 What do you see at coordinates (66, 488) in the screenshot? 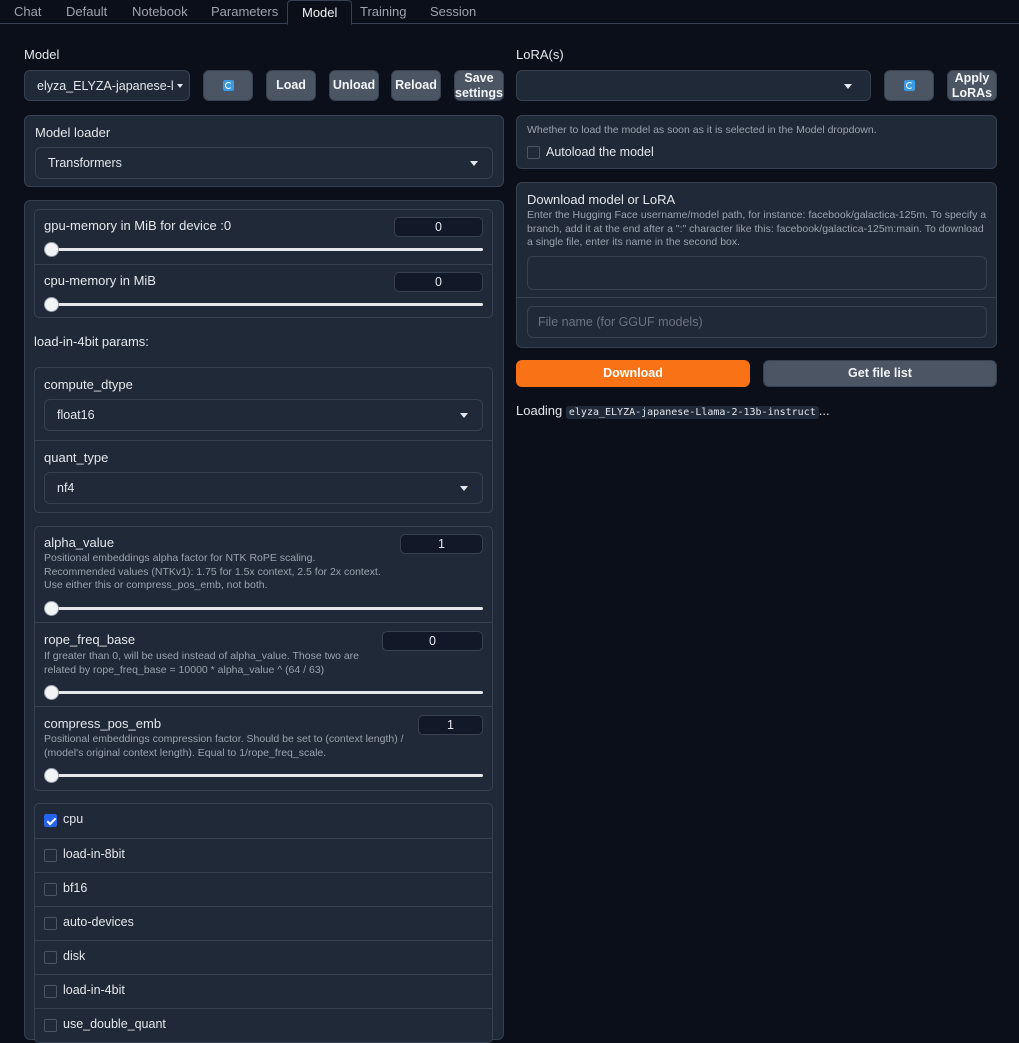
I see `quant-type-selected: nf4` at bounding box center [66, 488].